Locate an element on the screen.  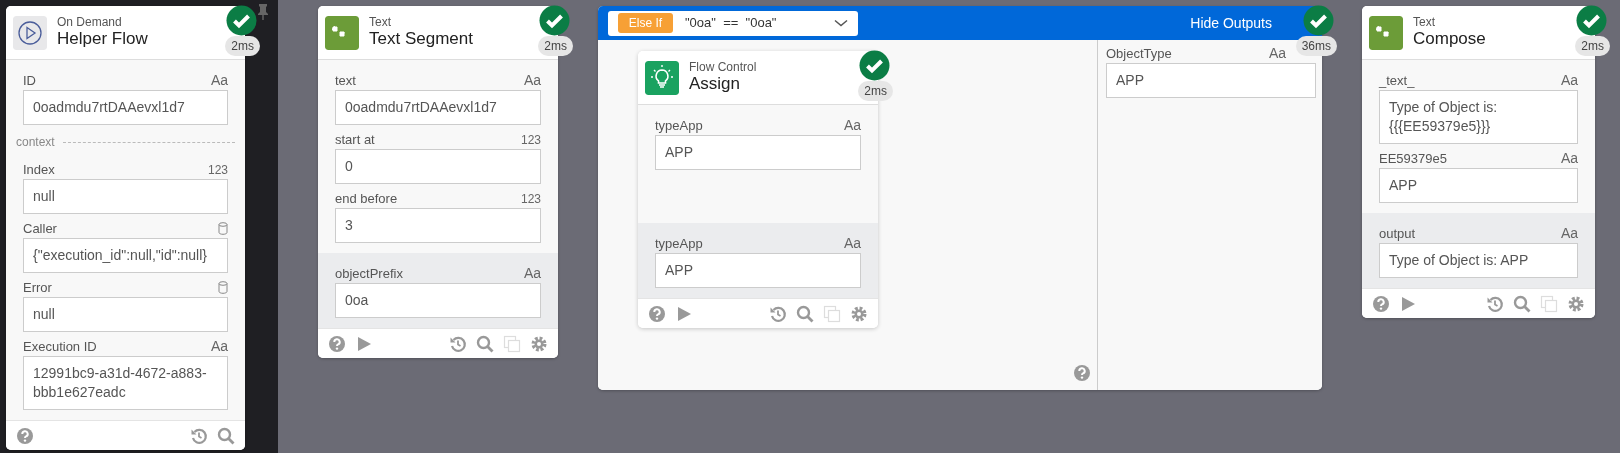
check-icon is located at coordinates (1318, 20).